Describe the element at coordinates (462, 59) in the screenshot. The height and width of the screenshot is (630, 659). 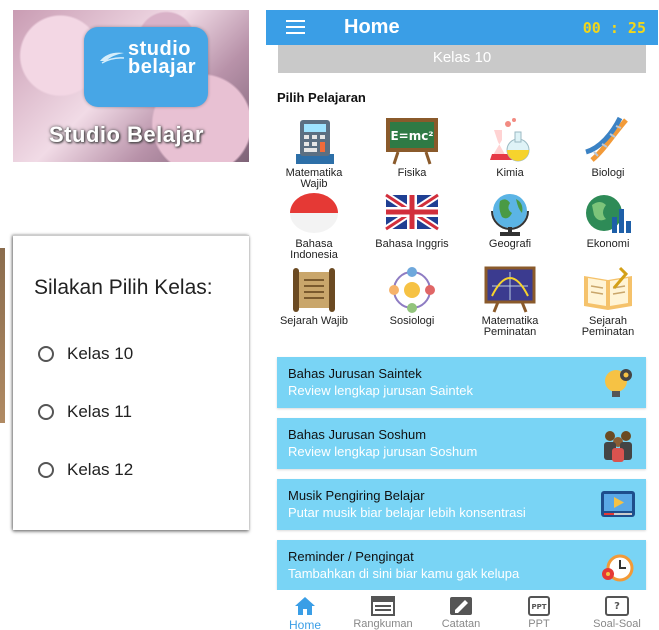
I see `selected-class-bar: Kelas 10` at that location.